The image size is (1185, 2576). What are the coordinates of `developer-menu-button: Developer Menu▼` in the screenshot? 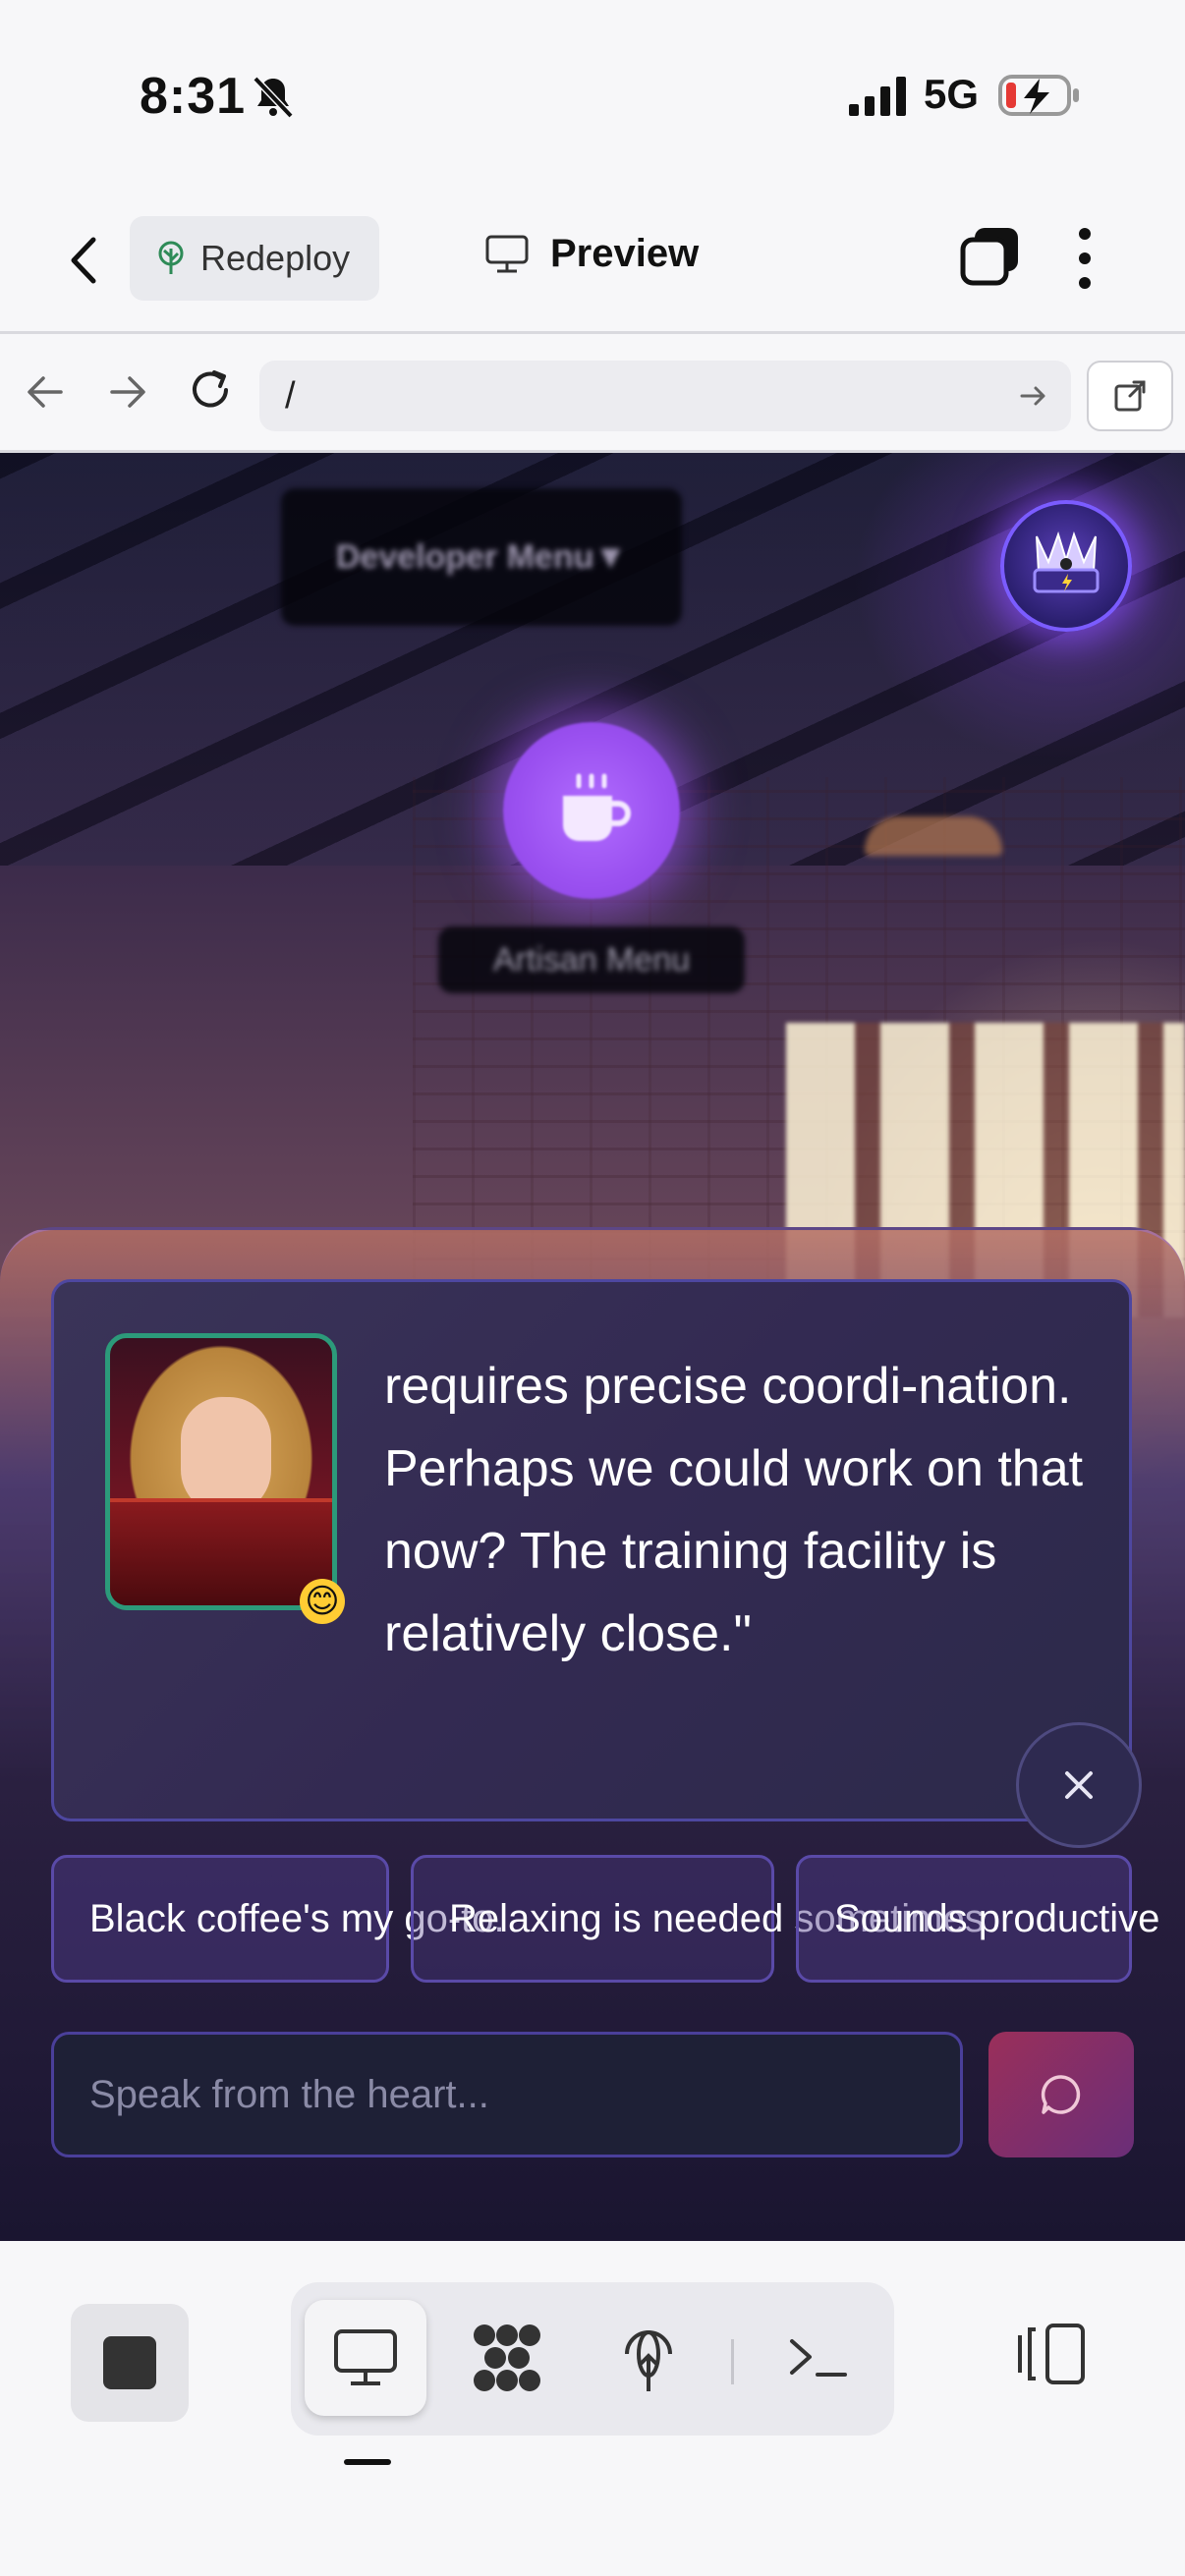 It's located at (482, 557).